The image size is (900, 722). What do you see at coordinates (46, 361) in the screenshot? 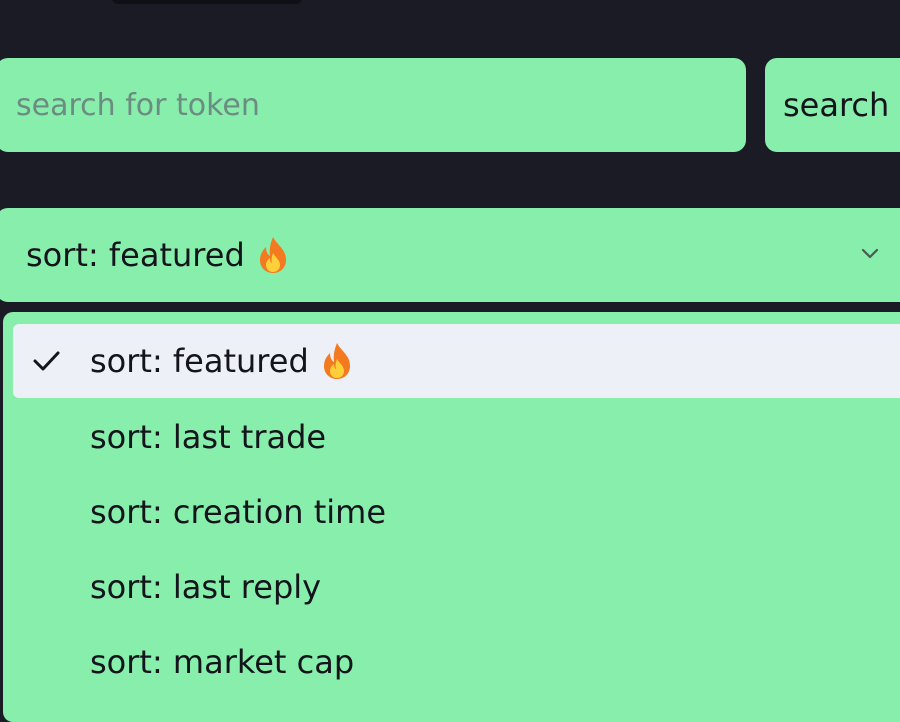
I see `check-icon` at bounding box center [46, 361].